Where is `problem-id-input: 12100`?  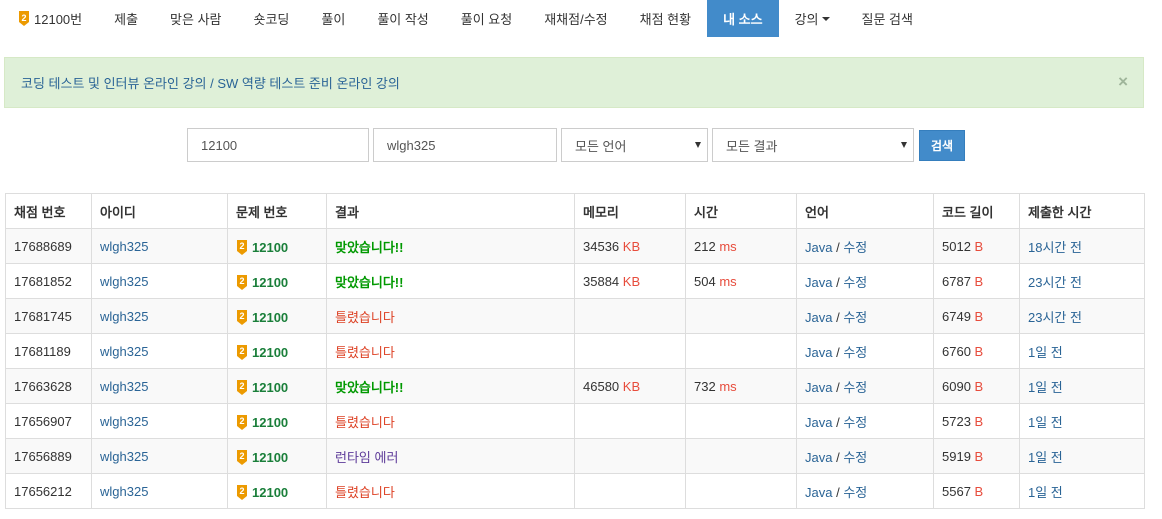
problem-id-input: 12100 is located at coordinates (278, 145).